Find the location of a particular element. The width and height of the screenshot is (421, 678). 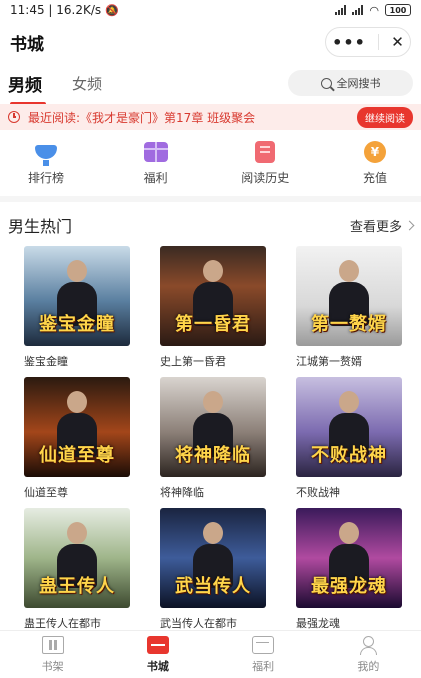

book-cover: 仙道至尊 is located at coordinates (77, 427).